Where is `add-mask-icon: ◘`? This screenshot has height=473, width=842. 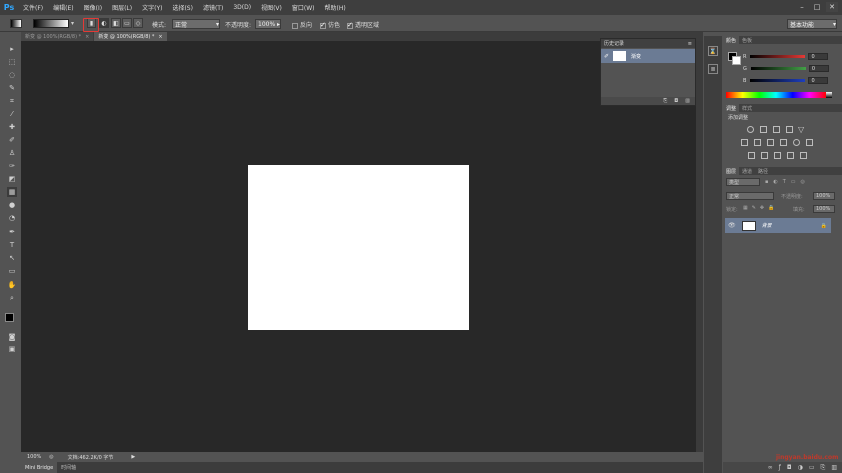
add-mask-icon: ◘ is located at coordinates (789, 467).